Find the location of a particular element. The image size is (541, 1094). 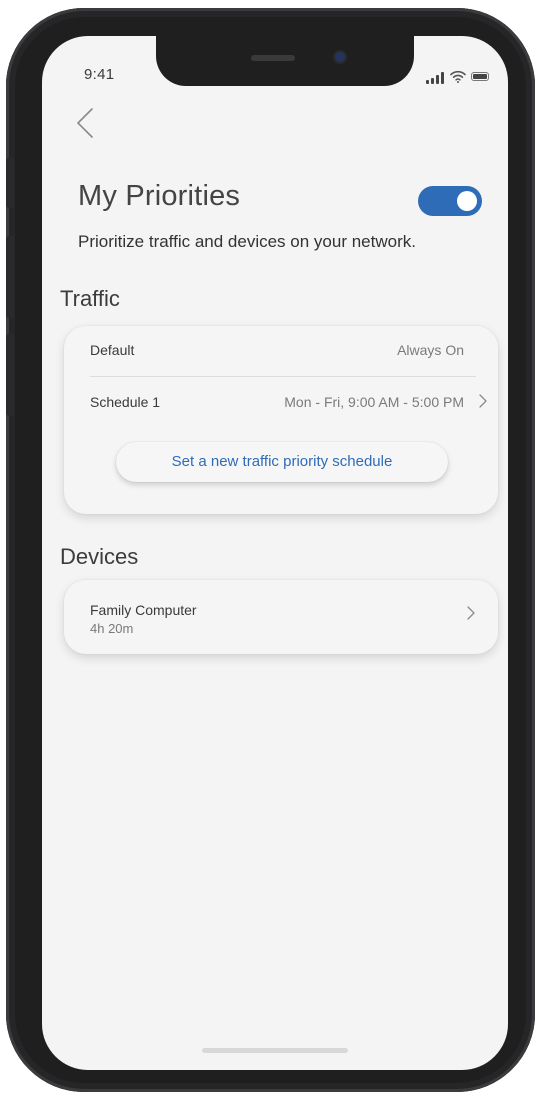

device-name: Family Computer is located at coordinates (143, 610).